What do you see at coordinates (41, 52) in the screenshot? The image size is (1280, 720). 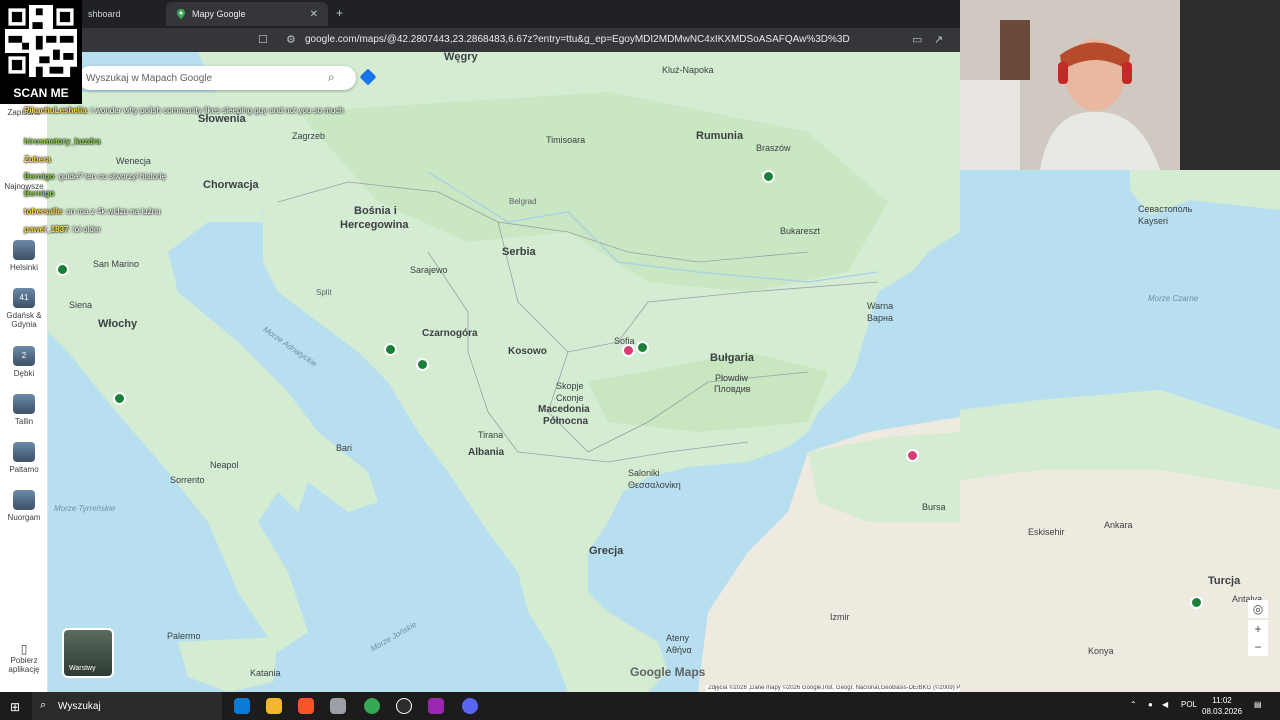 I see `qr-code-overlay: SCAN ME` at bounding box center [41, 52].